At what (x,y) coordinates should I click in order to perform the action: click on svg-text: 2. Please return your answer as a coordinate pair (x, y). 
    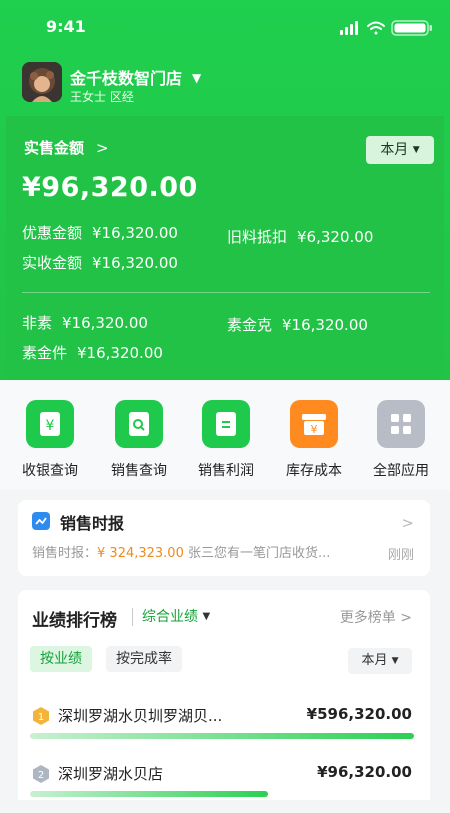
    Looking at the image, I should click on (41, 775).